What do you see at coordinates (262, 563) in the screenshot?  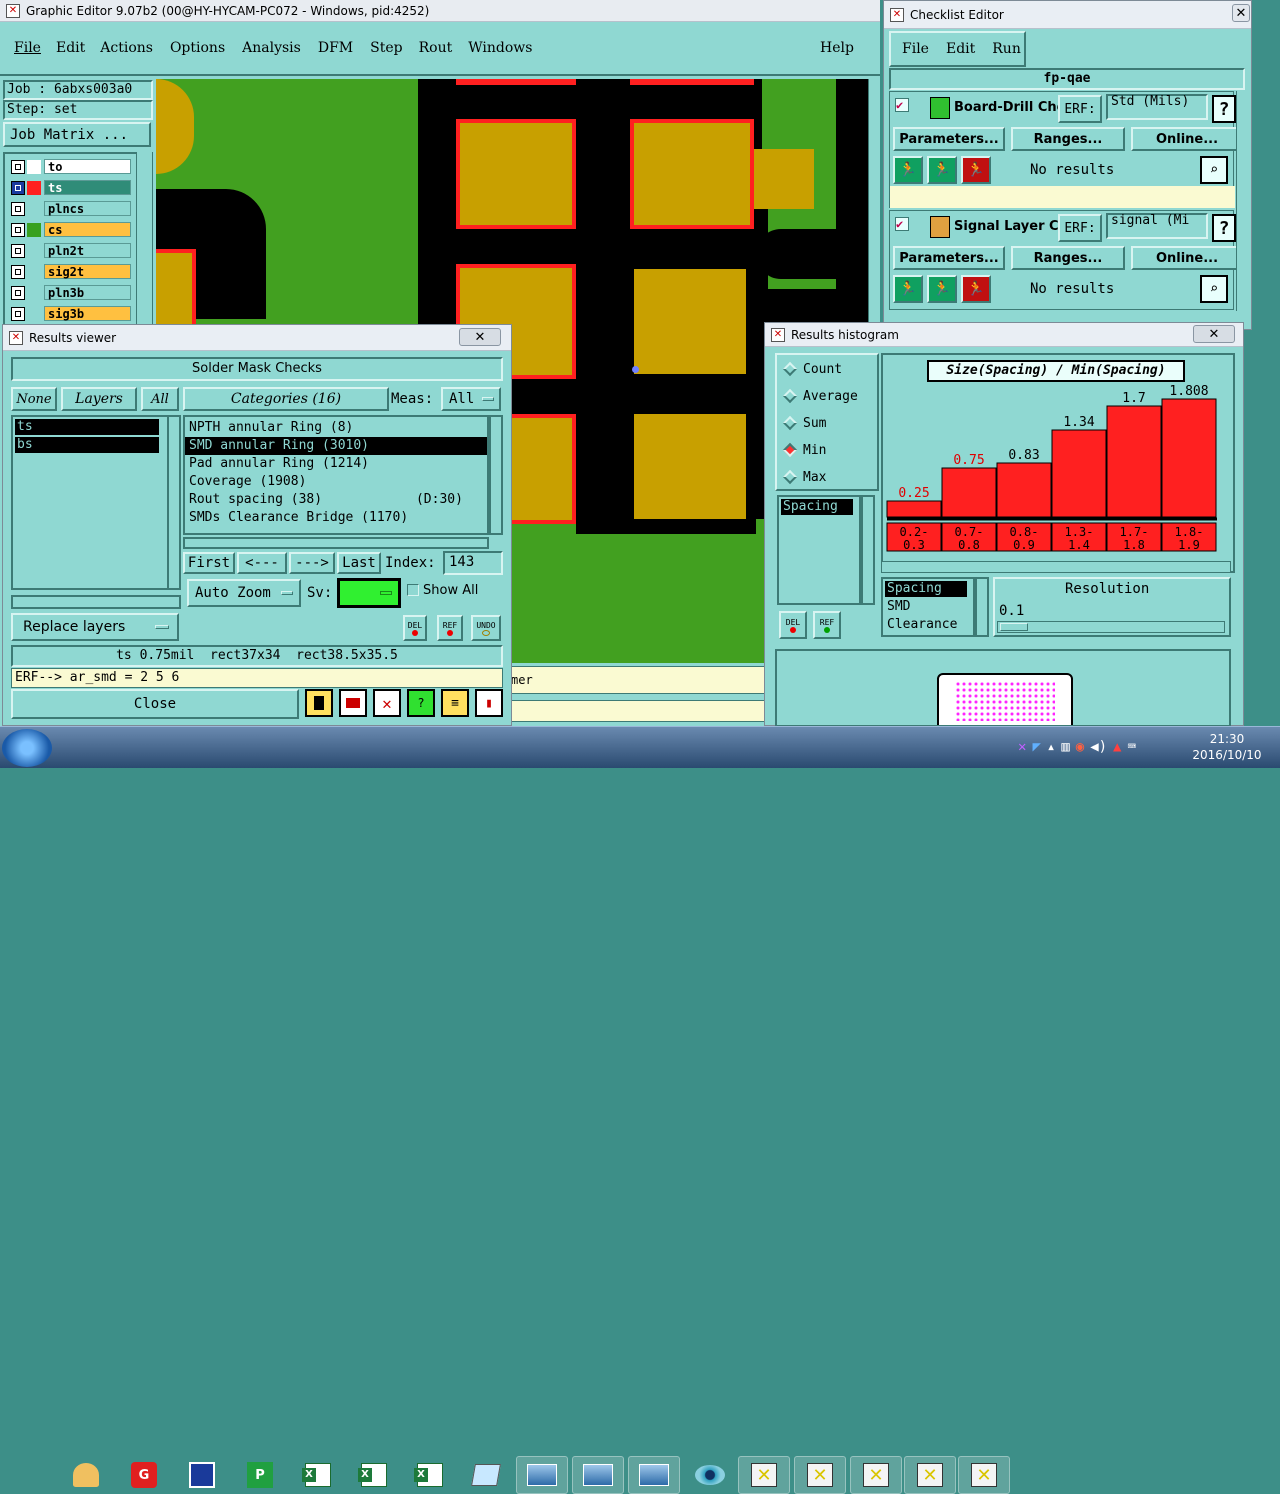 I see `prev-button: <---` at bounding box center [262, 563].